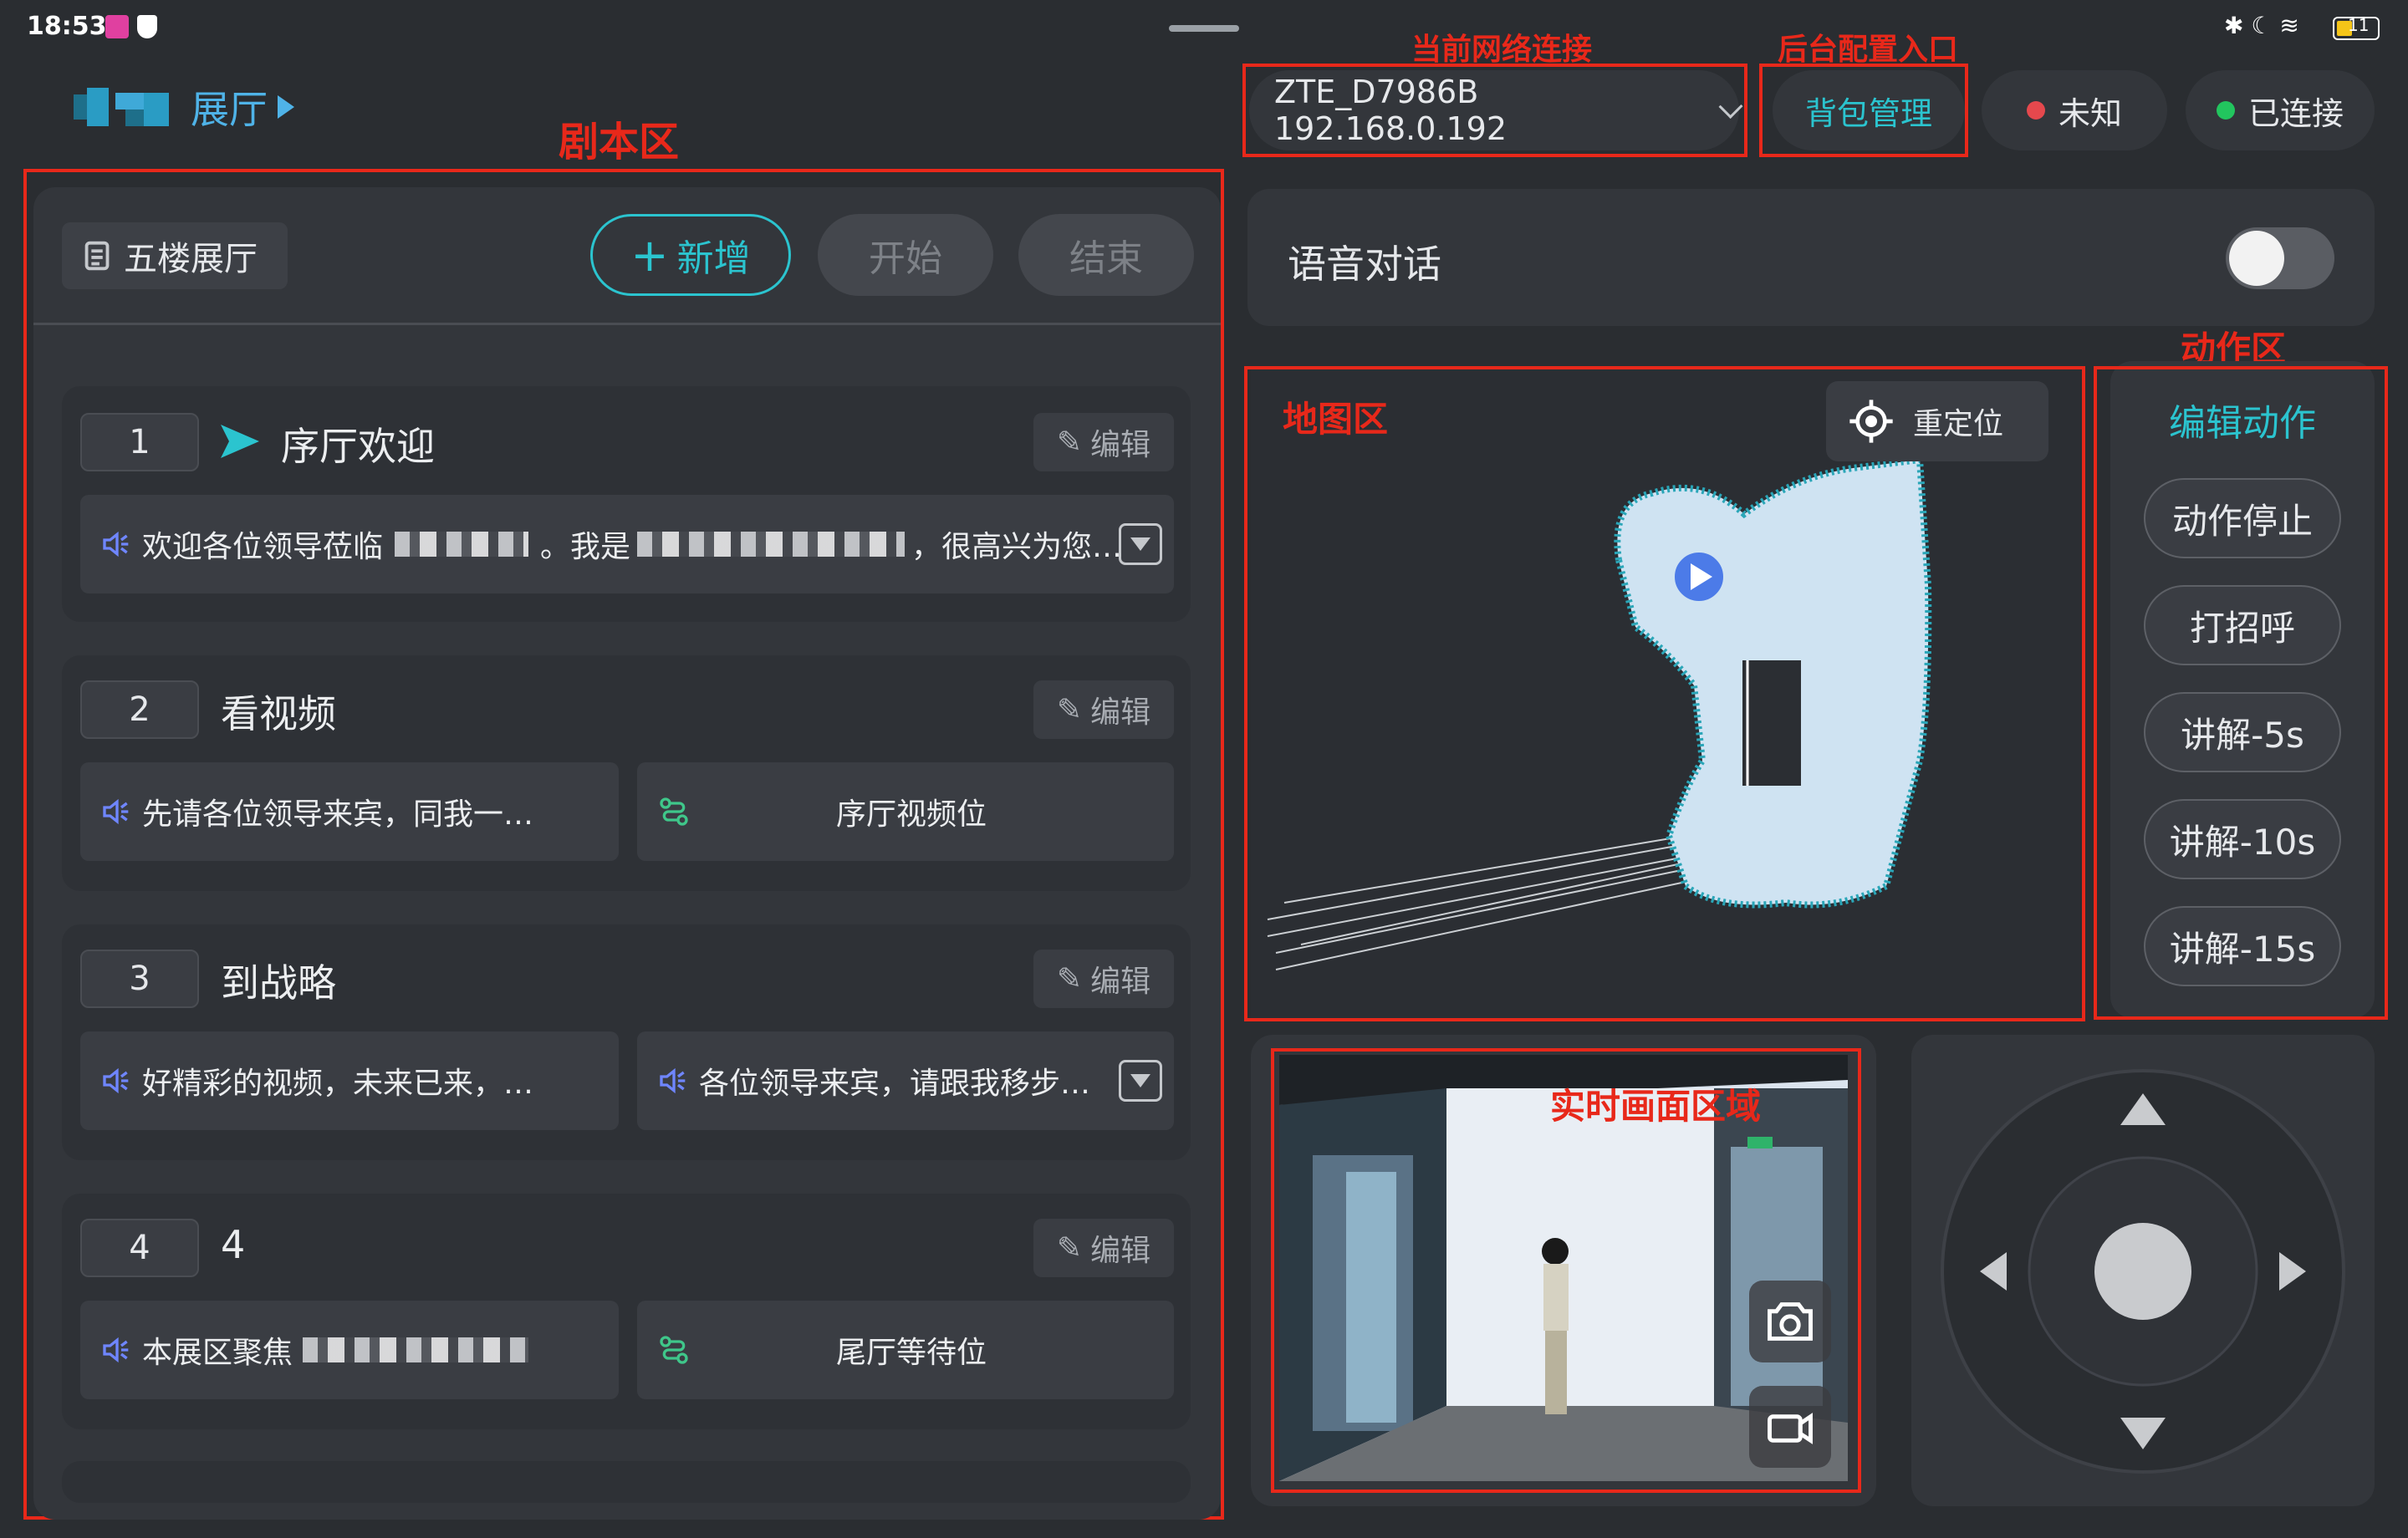 This screenshot has width=2408, height=1538. Describe the element at coordinates (1656, 1107) in the screenshot. I see `annotation-live-area: 实时画面区域` at that location.